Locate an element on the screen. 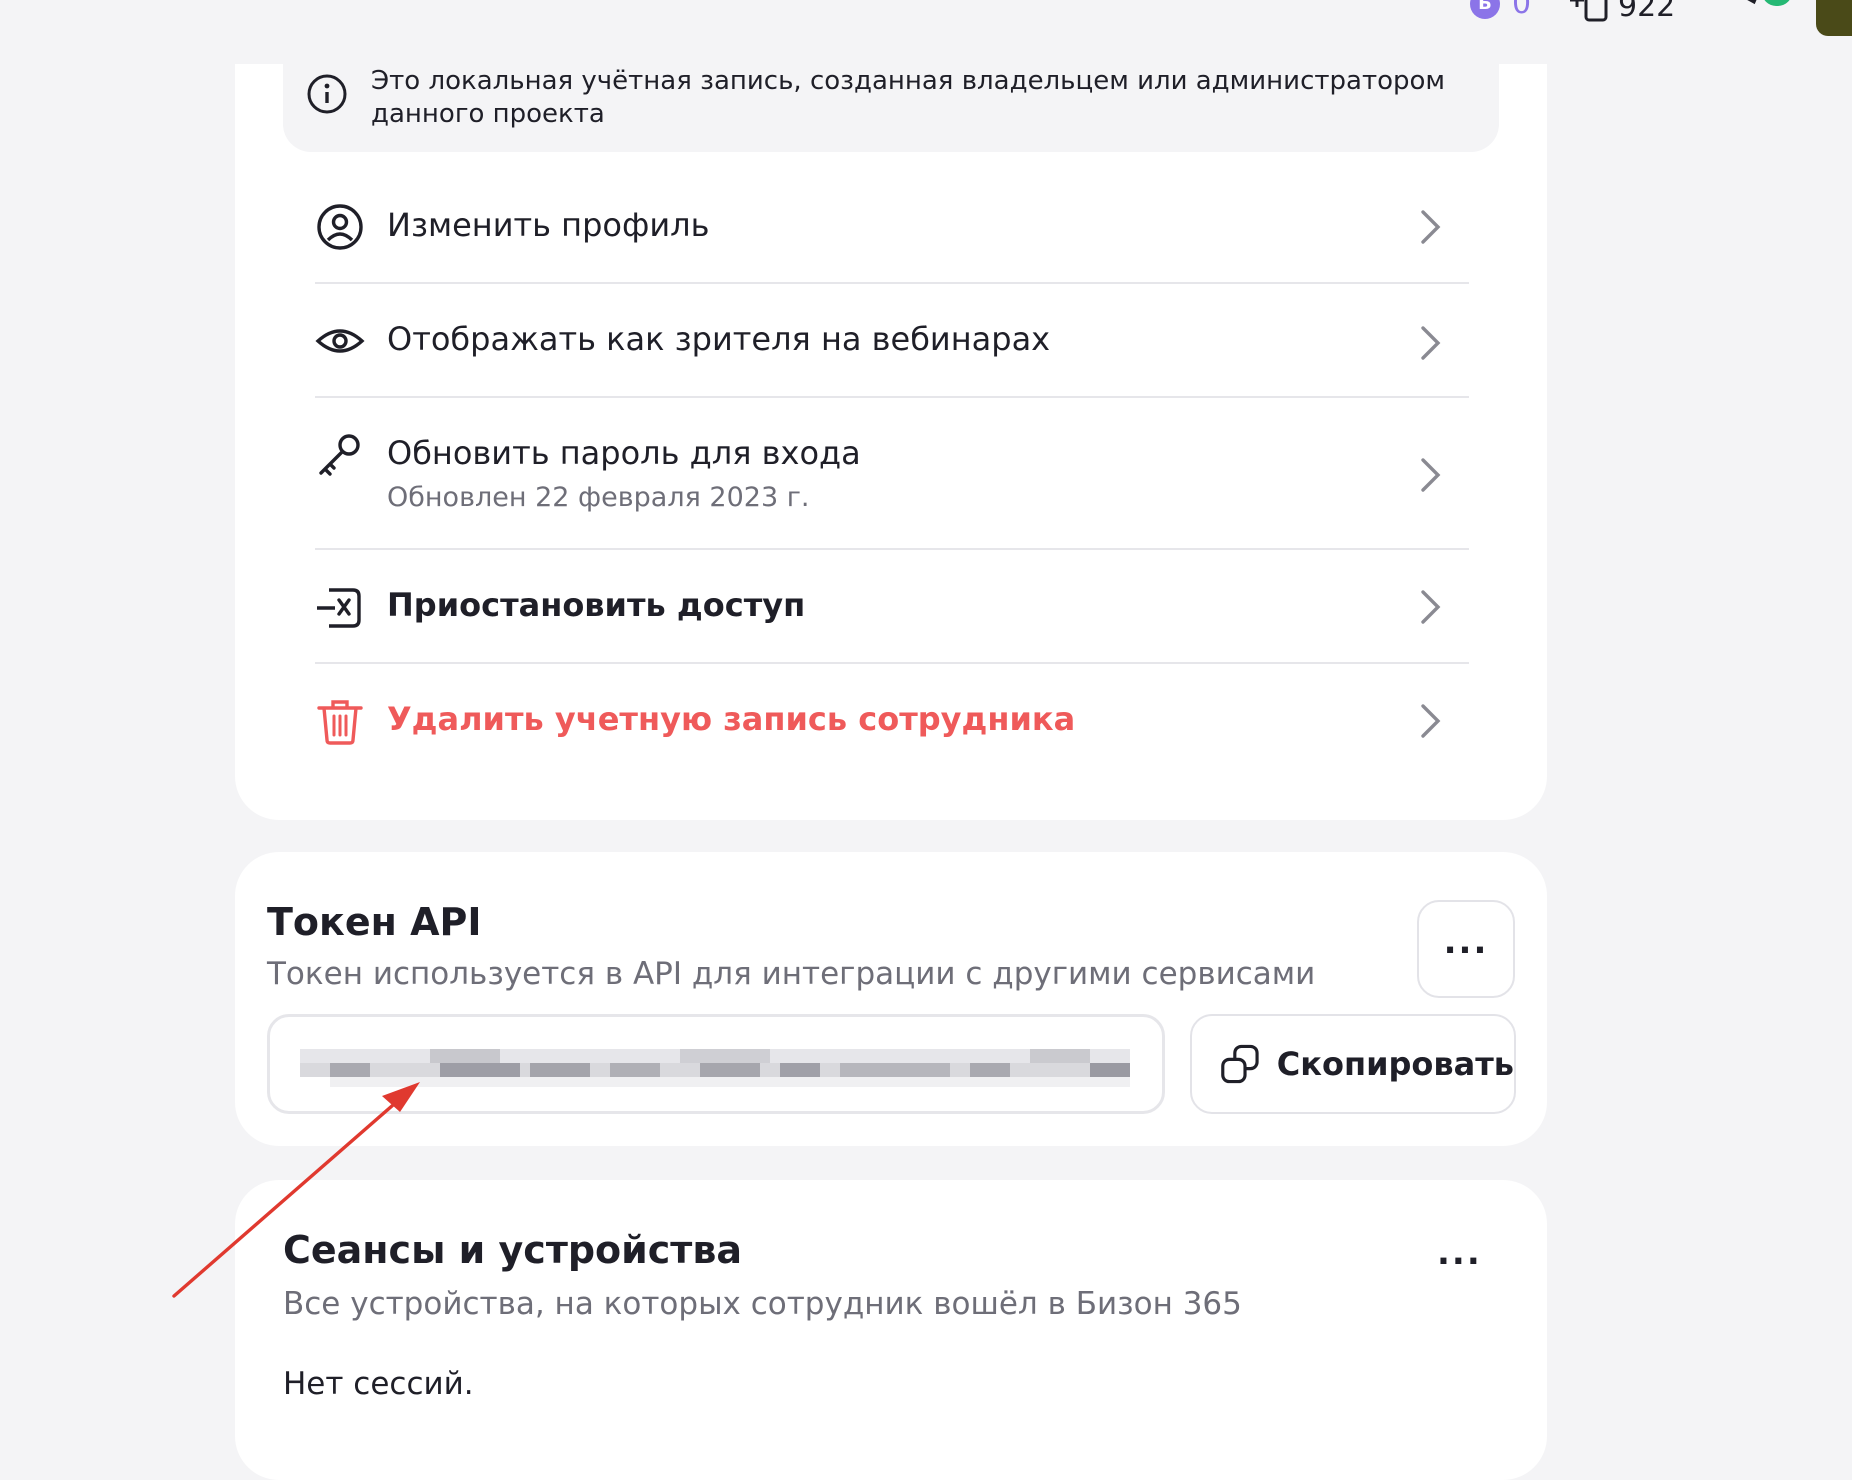 The width and height of the screenshot is (1852, 1480). coin-icon: Б is located at coordinates (1485, 9).